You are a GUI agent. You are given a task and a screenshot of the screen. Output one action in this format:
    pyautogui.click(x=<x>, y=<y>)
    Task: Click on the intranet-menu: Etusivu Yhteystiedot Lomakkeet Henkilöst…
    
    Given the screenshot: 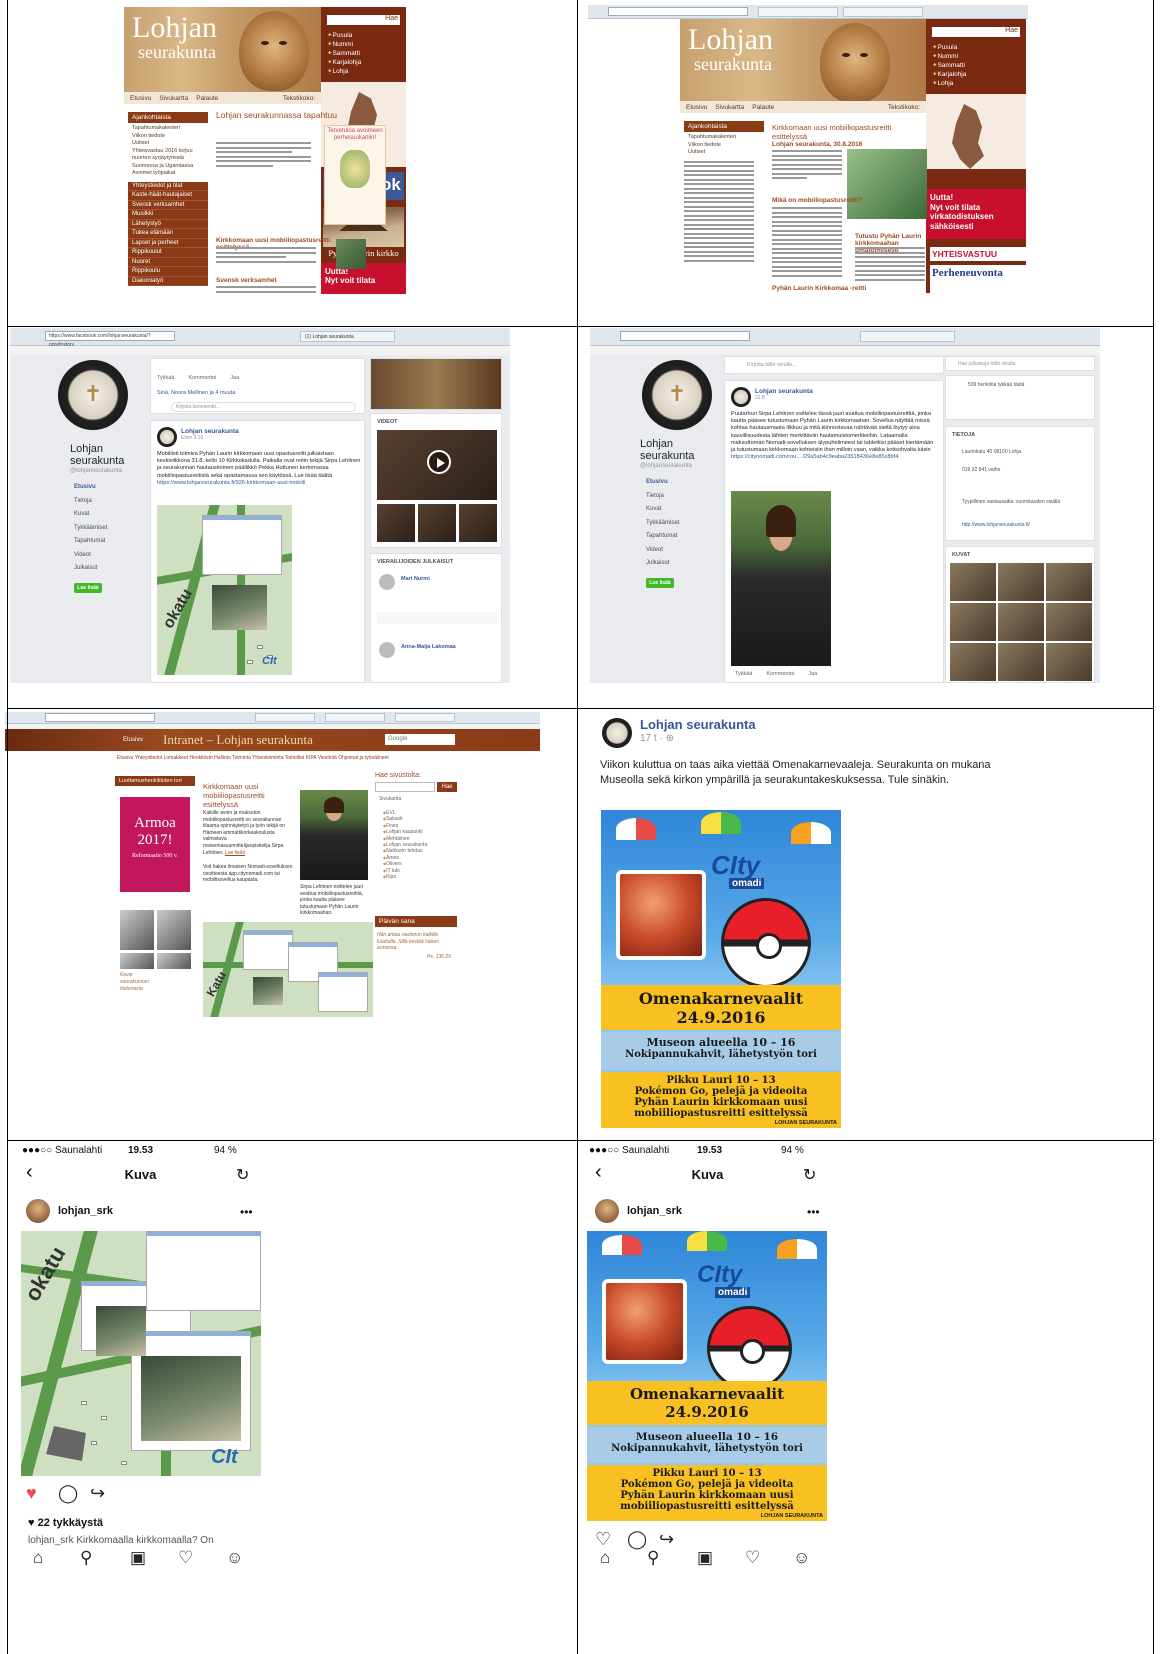 What is the action you would take?
    pyautogui.click(x=253, y=758)
    